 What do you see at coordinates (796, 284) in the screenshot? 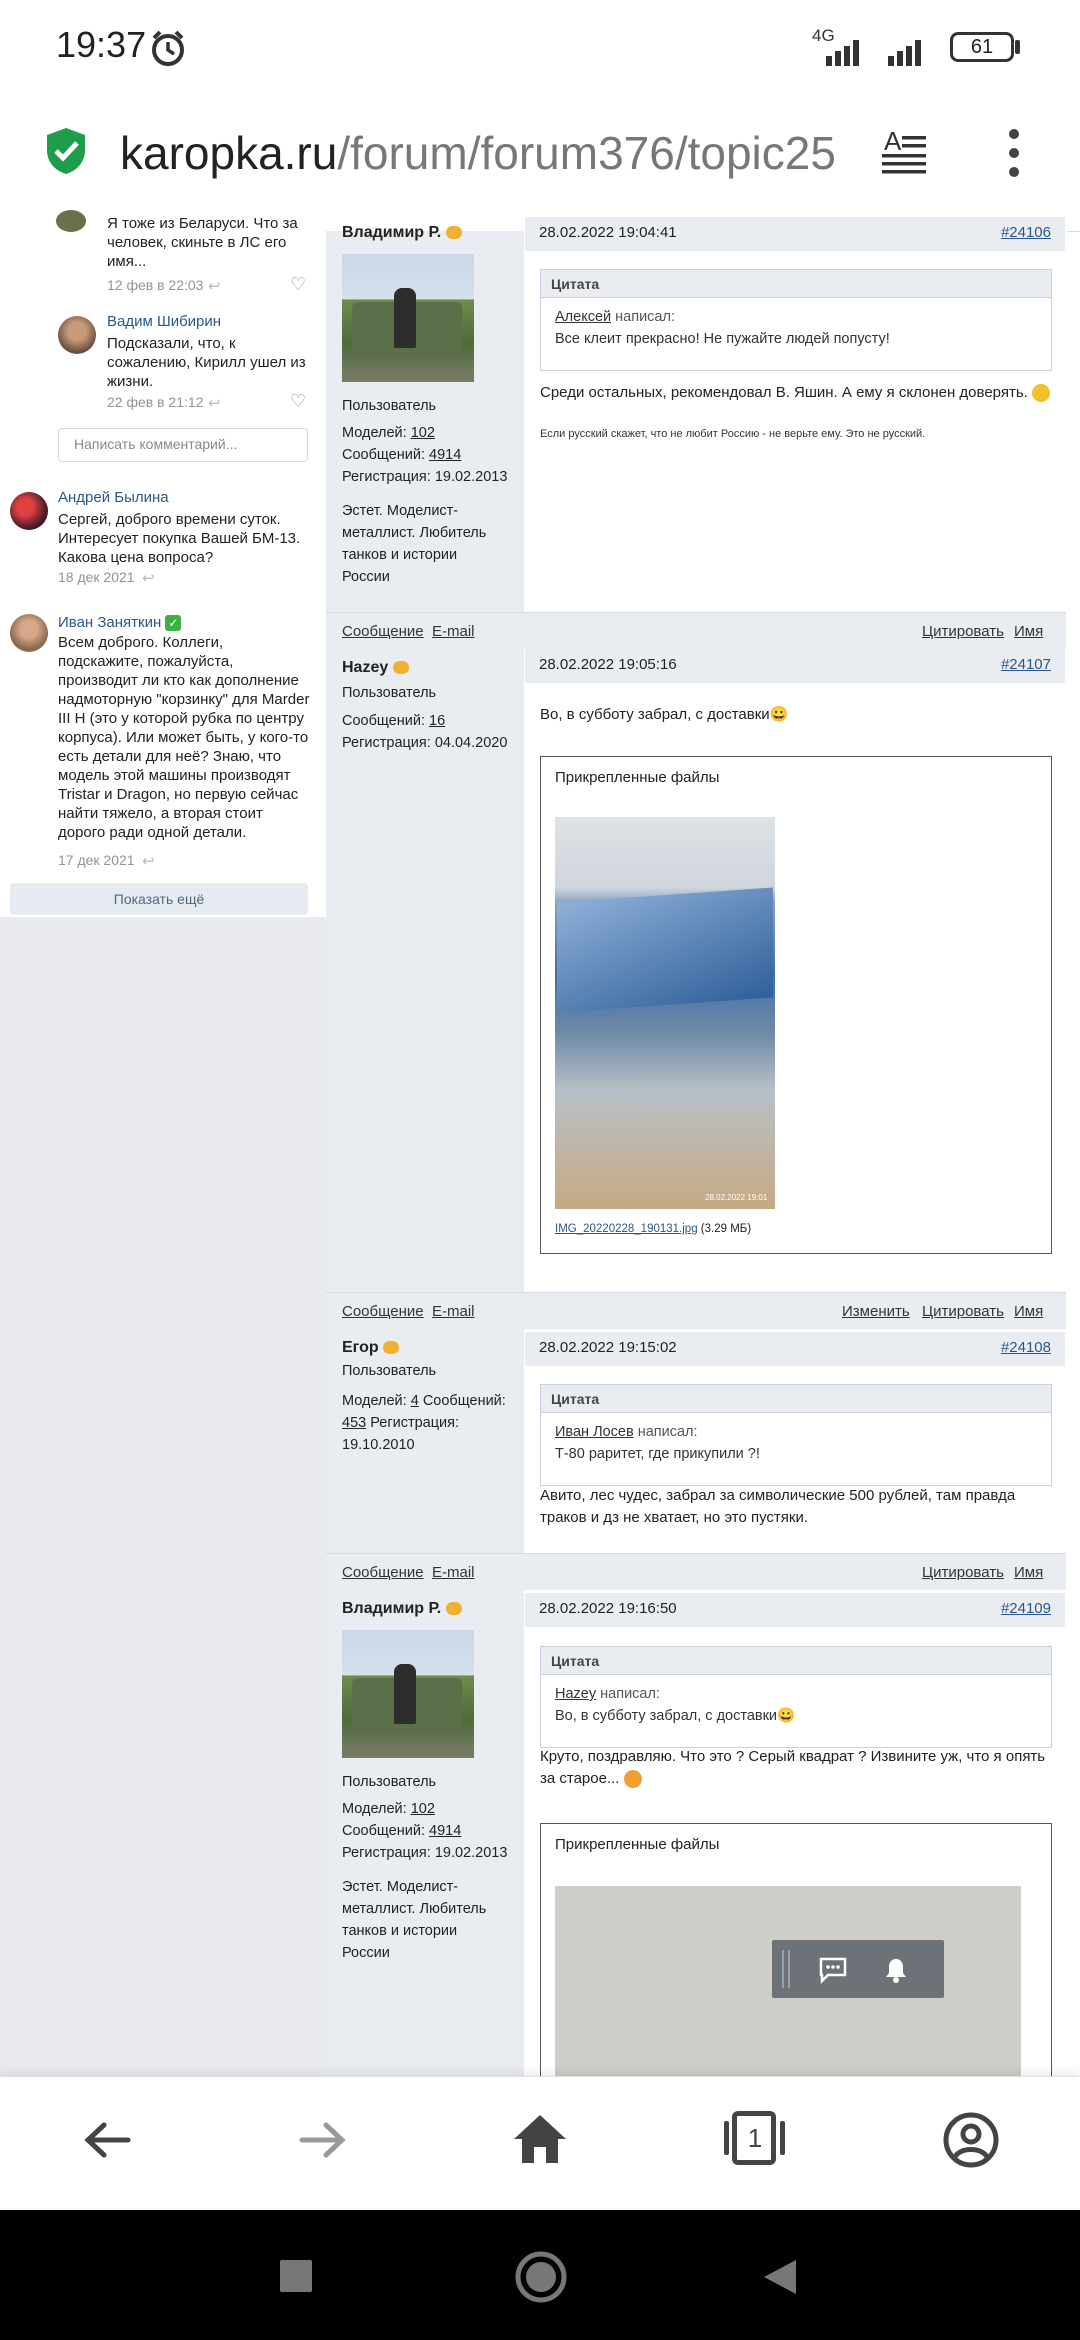
I see `quote-title: Цитата` at bounding box center [796, 284].